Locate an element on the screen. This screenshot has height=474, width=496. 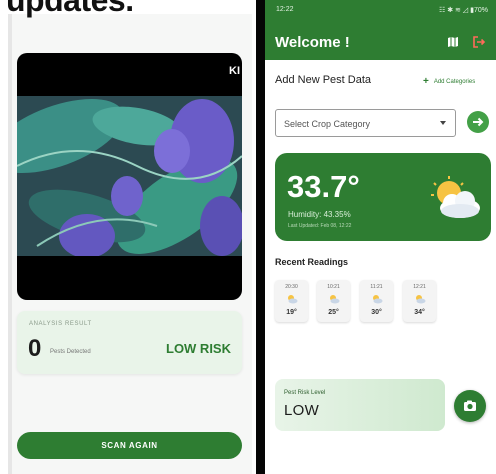
arrow-right-button is located at coordinates (478, 122).